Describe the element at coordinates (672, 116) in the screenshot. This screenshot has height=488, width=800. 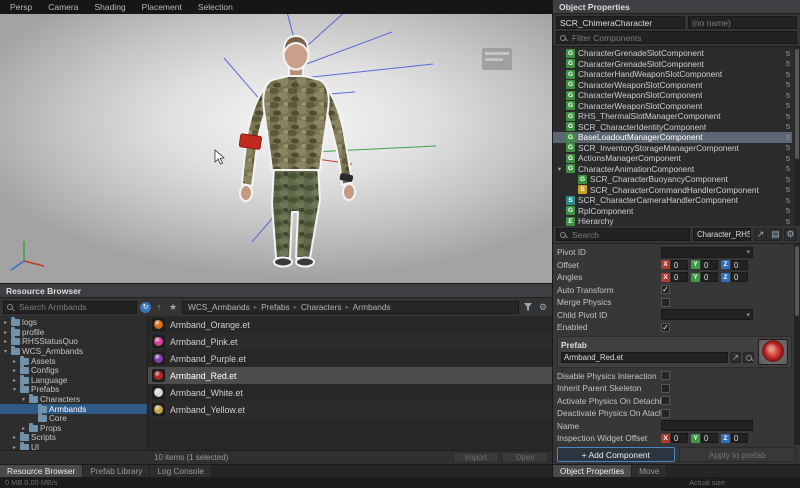
I see `component-row: G RHS_ThermalSlotManagerComponent 5` at that location.